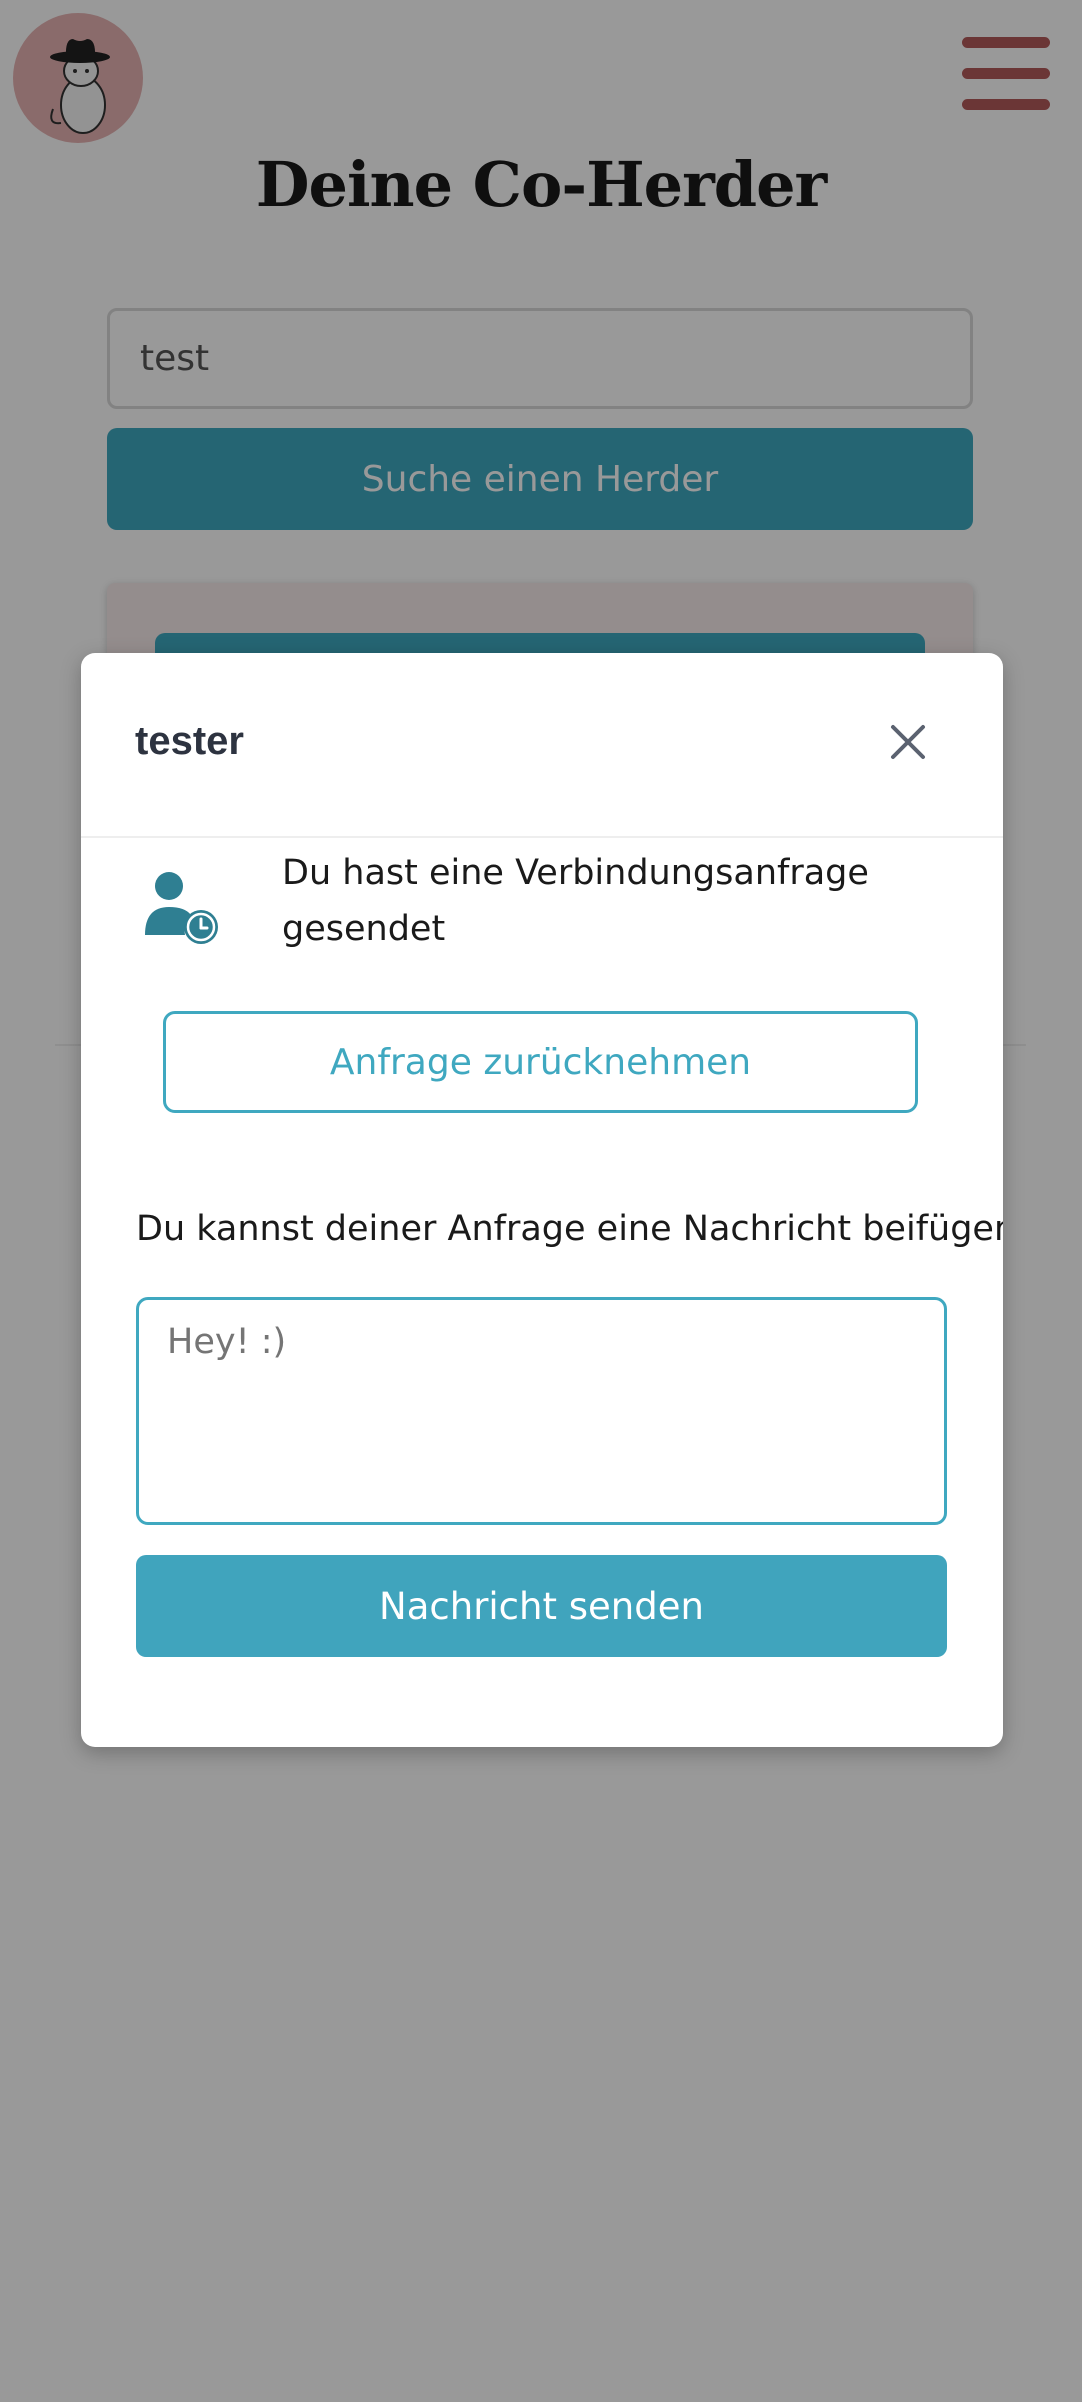 The image size is (1082, 2402). Describe the element at coordinates (575, 901) in the screenshot. I see `connection-status-text: Du hast eine Verbindungsanfrage gesendet` at that location.